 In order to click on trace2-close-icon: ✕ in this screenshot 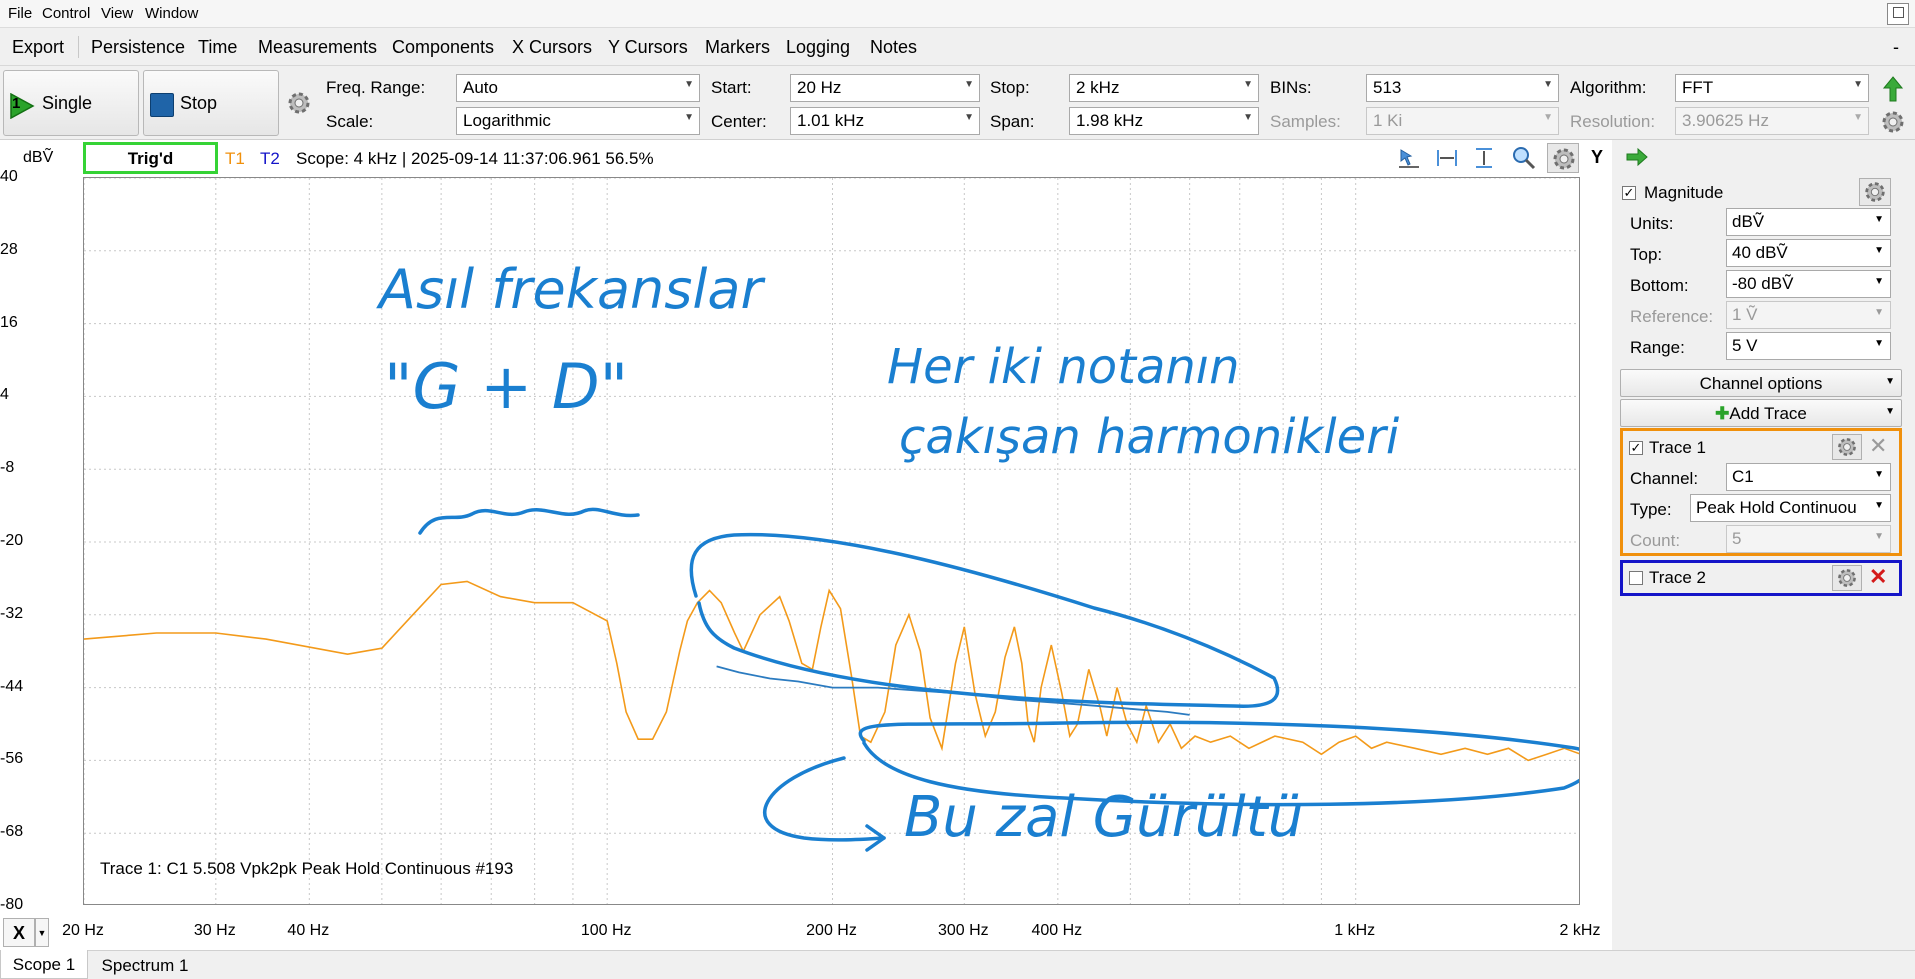, I will do `click(1878, 577)`.